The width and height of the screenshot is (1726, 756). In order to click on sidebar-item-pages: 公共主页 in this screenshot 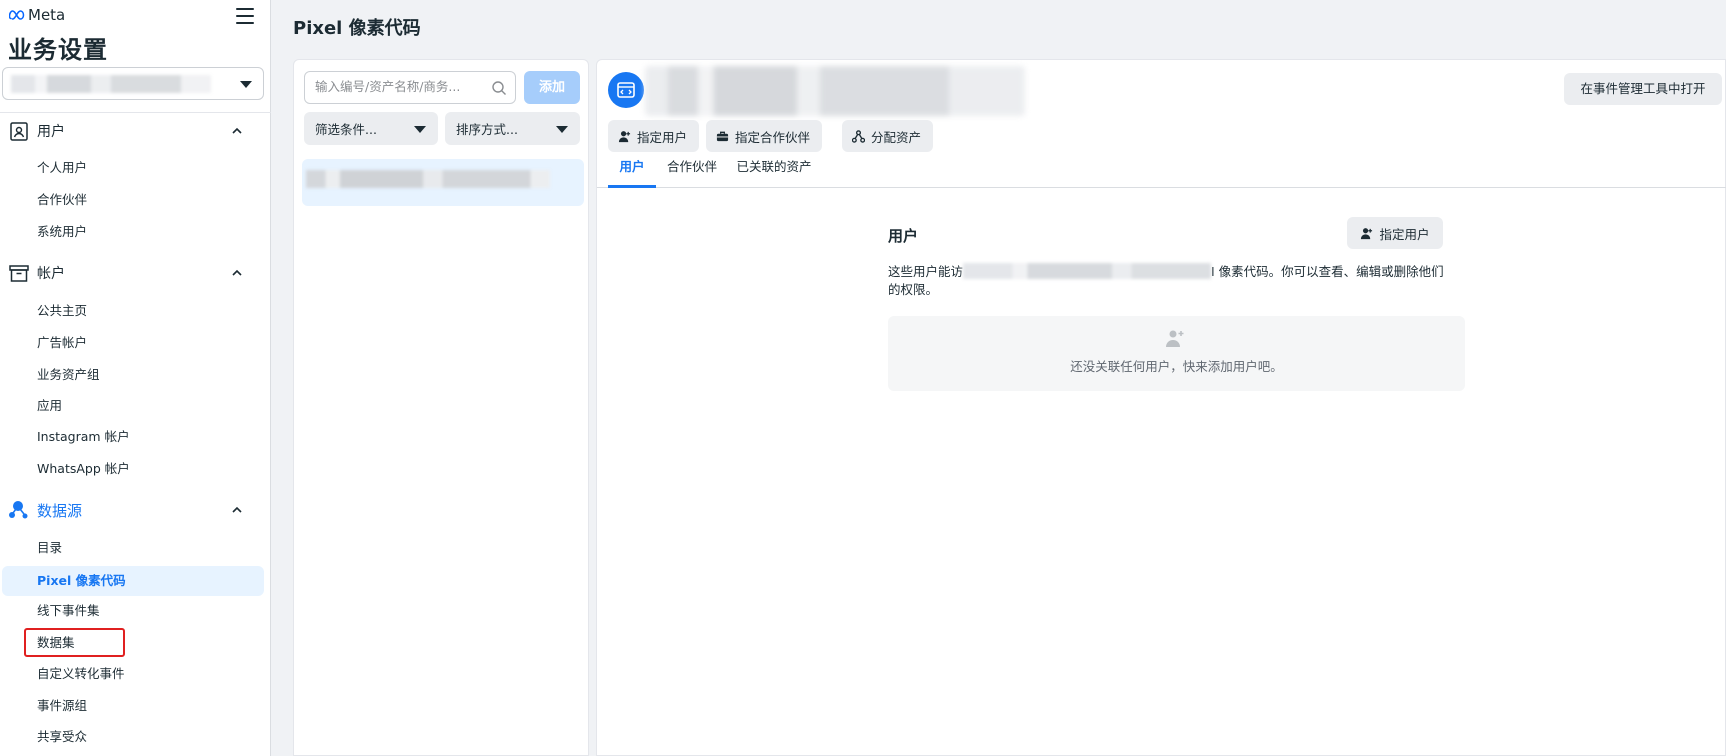, I will do `click(62, 311)`.